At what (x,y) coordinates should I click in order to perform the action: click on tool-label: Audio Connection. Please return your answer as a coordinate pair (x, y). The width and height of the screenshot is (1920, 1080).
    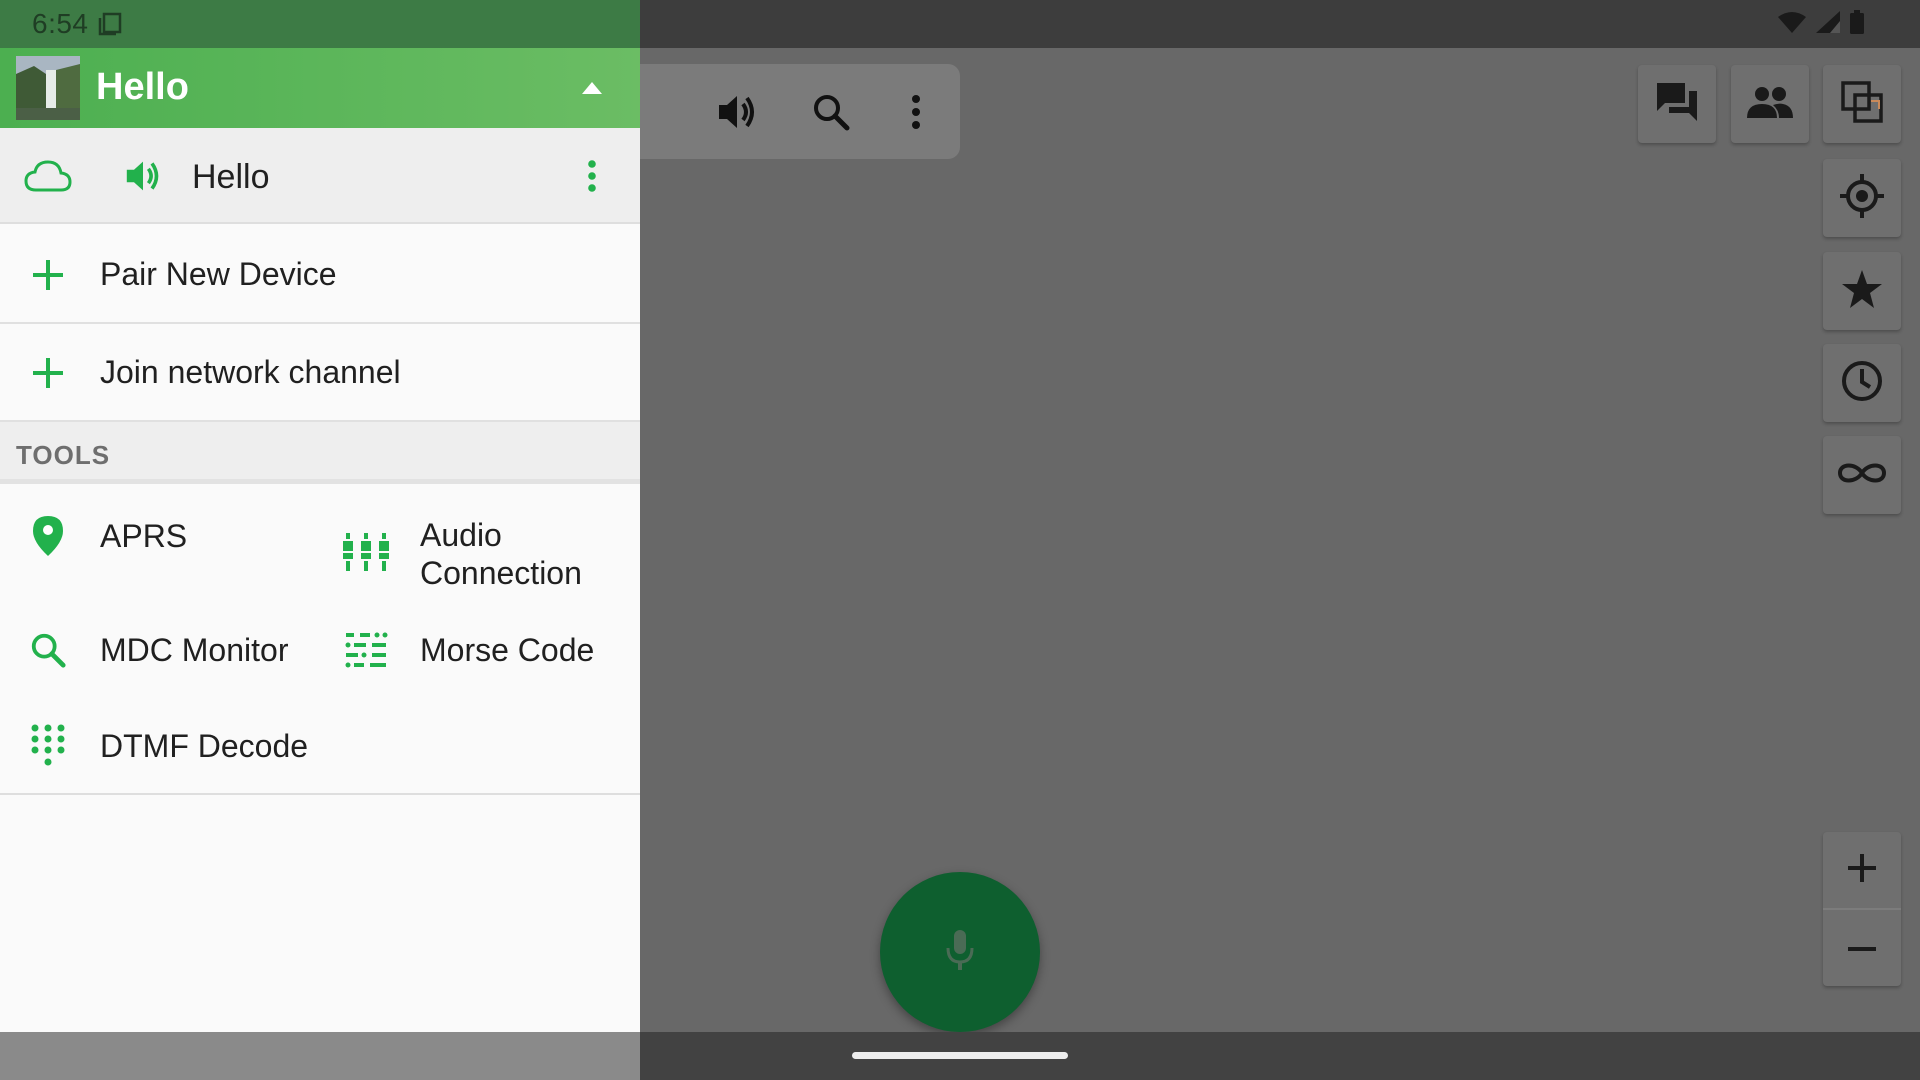
    Looking at the image, I should click on (501, 554).